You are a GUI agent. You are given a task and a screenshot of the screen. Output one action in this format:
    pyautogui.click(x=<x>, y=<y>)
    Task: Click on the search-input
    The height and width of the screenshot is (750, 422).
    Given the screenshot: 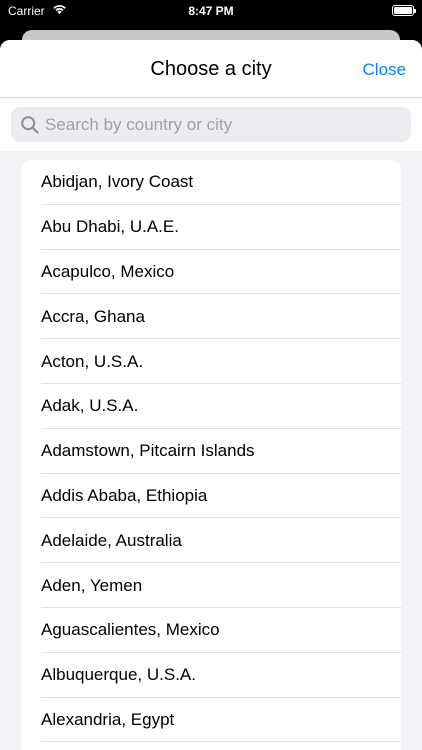 What is the action you would take?
    pyautogui.click(x=220, y=124)
    